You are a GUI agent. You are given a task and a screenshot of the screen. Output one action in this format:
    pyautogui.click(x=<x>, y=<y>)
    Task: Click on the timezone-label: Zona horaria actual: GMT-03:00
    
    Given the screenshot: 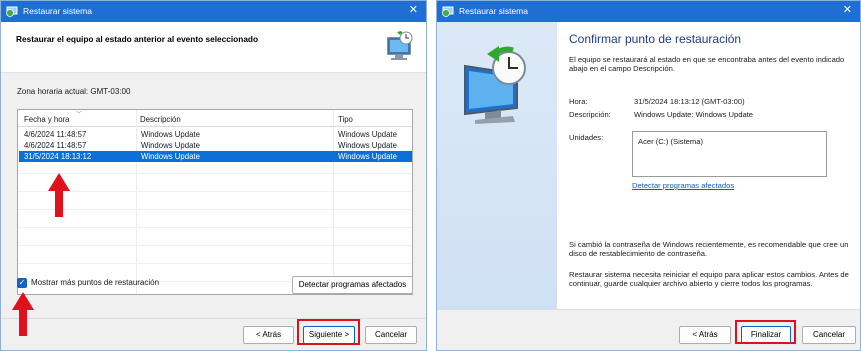 What is the action you would take?
    pyautogui.click(x=74, y=91)
    